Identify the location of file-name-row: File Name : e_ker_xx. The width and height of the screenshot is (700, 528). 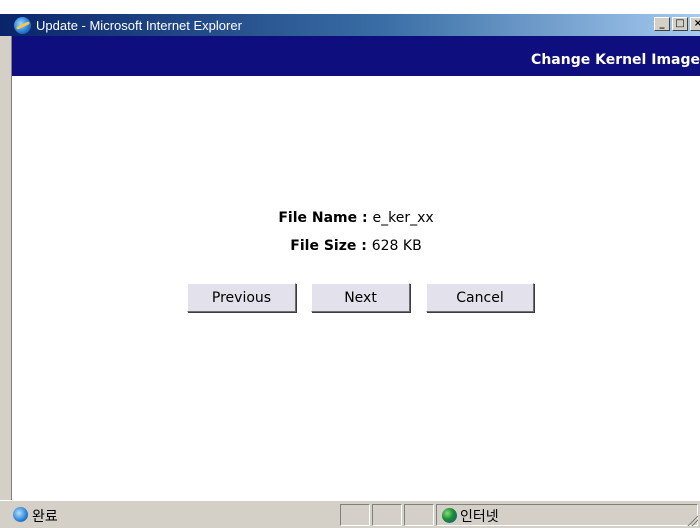
(356, 218).